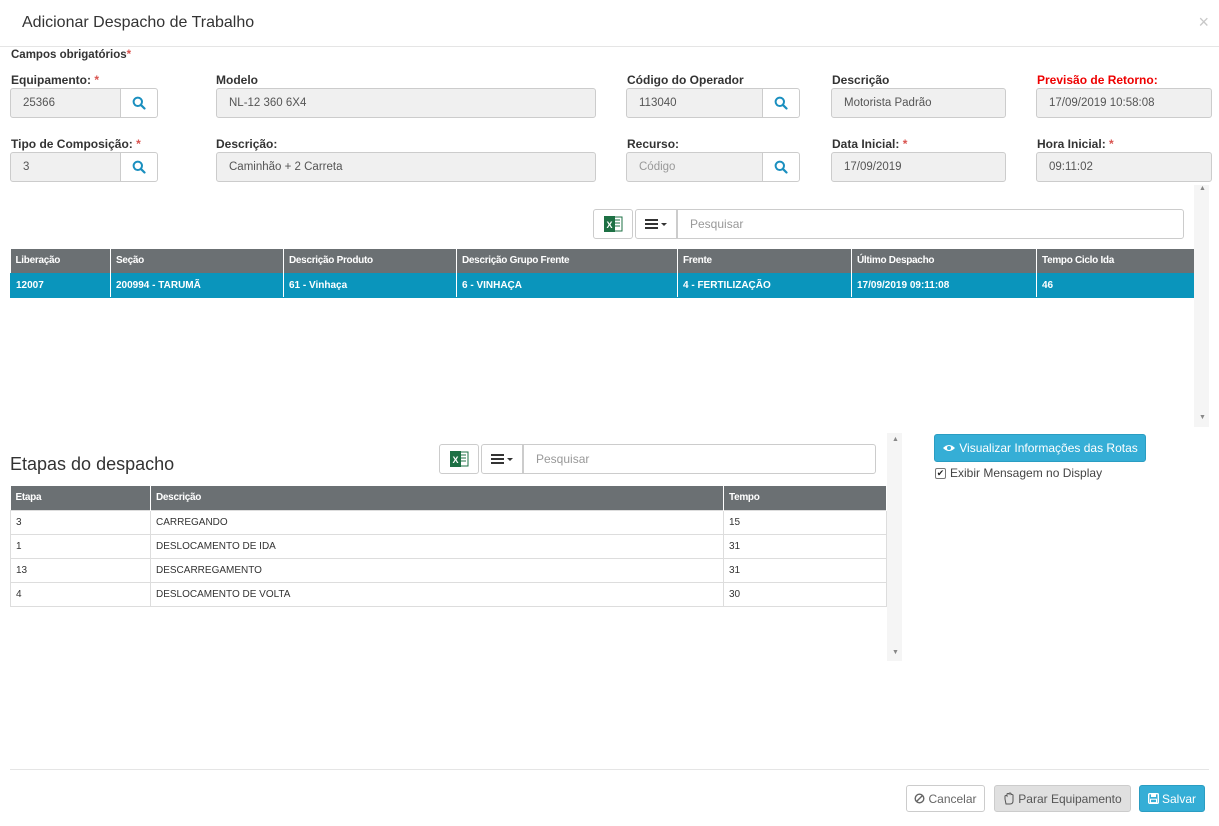 The image size is (1219, 826). What do you see at coordinates (949, 448) in the screenshot?
I see `eye-icon` at bounding box center [949, 448].